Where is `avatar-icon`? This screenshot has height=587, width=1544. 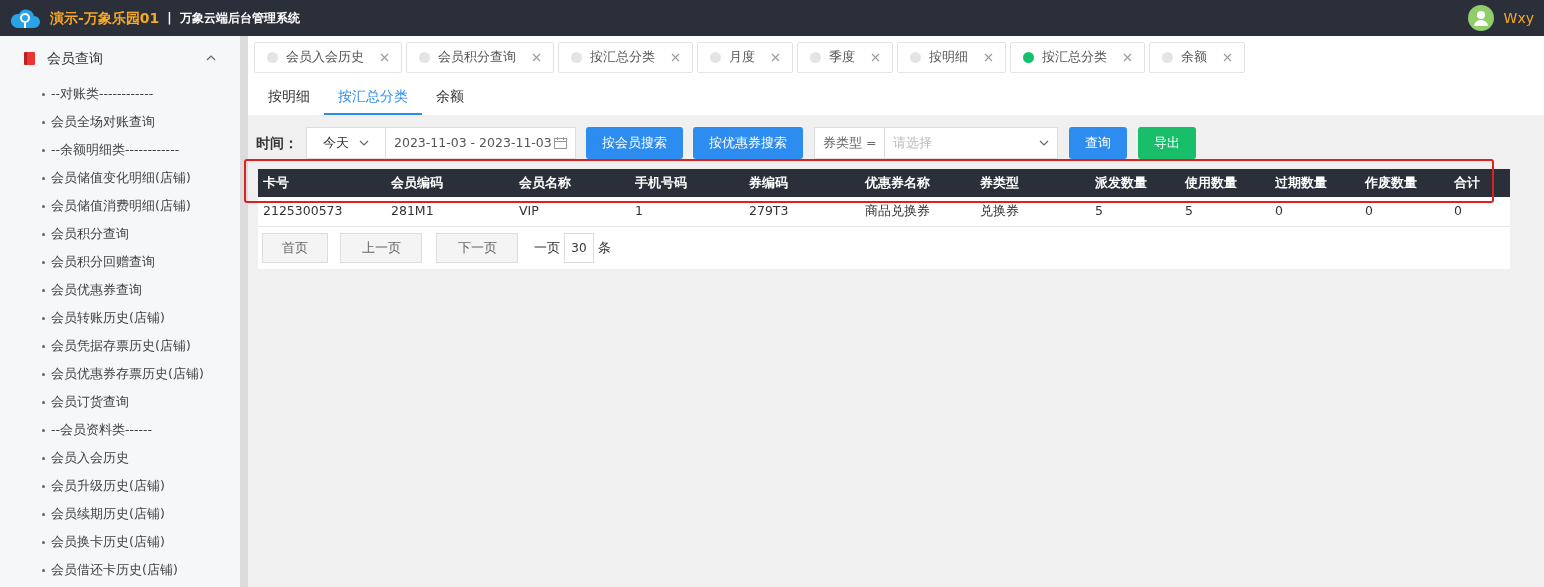
avatar-icon is located at coordinates (1480, 18).